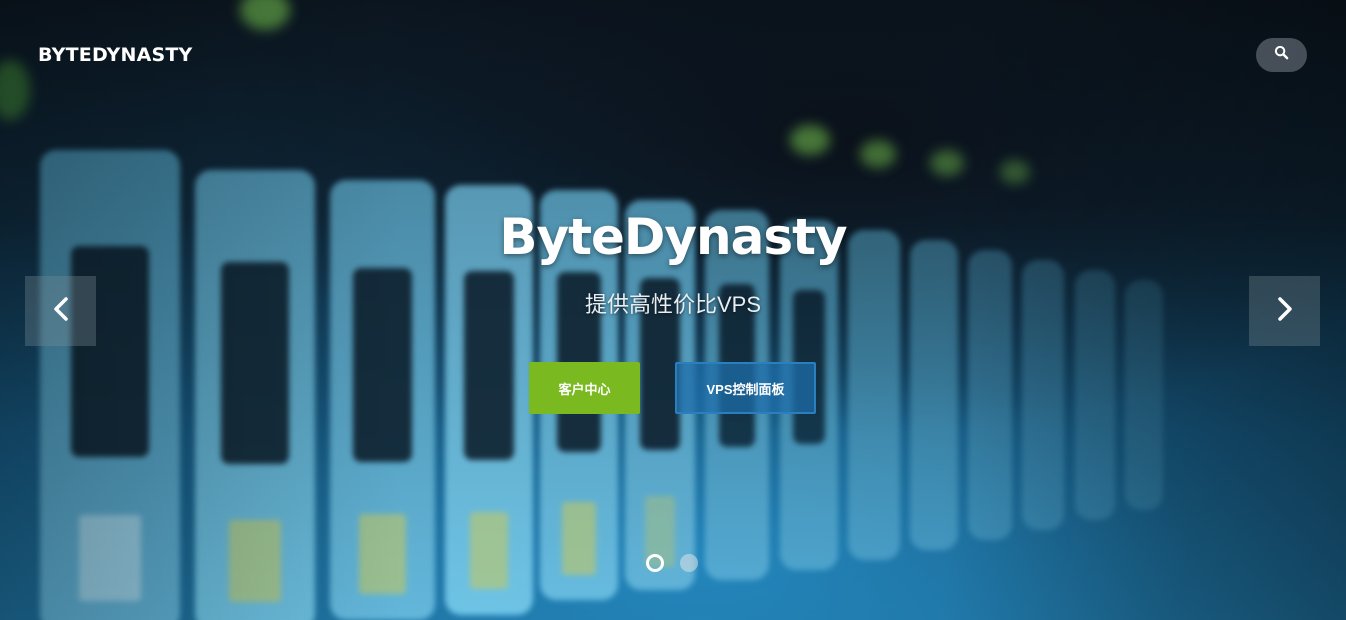  What do you see at coordinates (672, 563) in the screenshot?
I see `carousel-indicators` at bounding box center [672, 563].